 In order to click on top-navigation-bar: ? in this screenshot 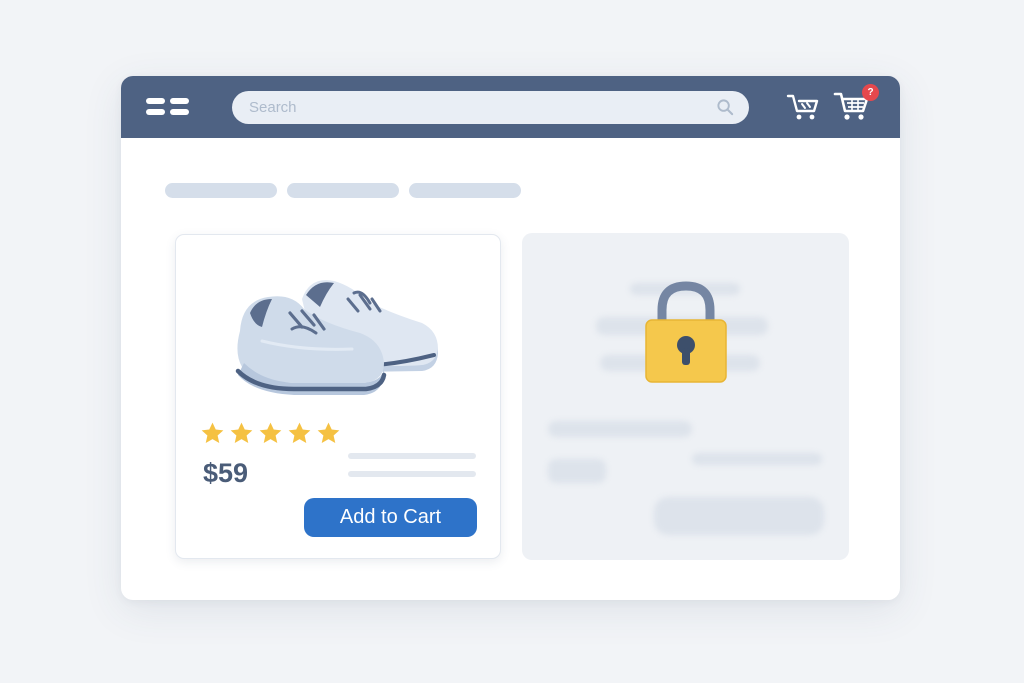, I will do `click(510, 107)`.